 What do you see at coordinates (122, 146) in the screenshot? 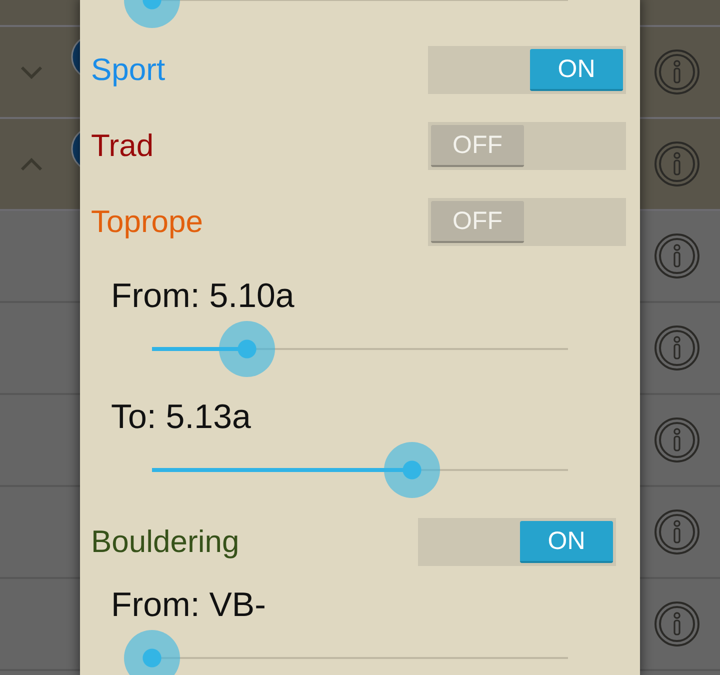
I see `category-label: Trad` at bounding box center [122, 146].